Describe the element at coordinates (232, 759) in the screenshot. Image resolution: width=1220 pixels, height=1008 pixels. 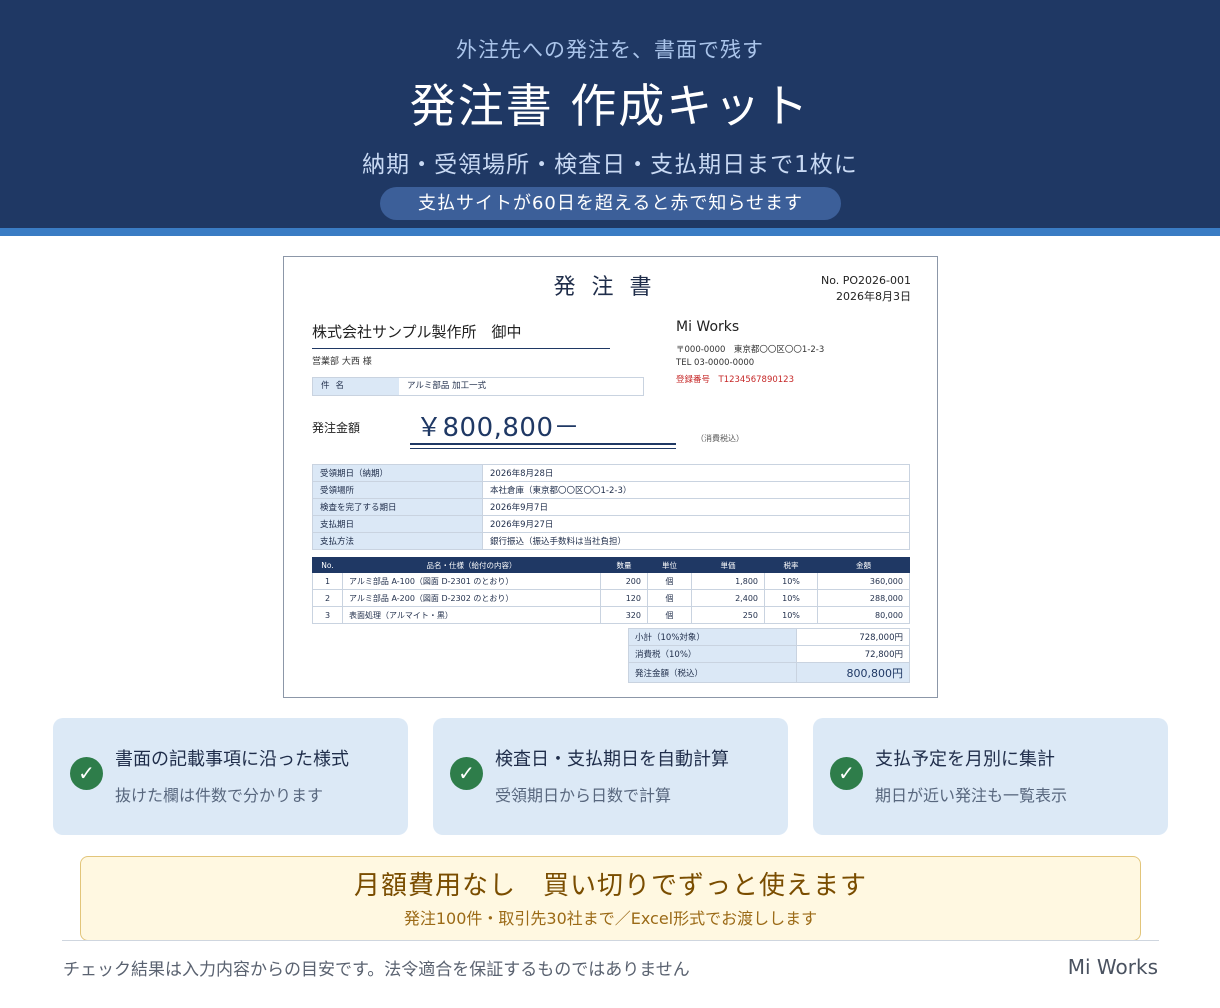
I see `feature-title: 書面の記載事項に沿った様式` at that location.